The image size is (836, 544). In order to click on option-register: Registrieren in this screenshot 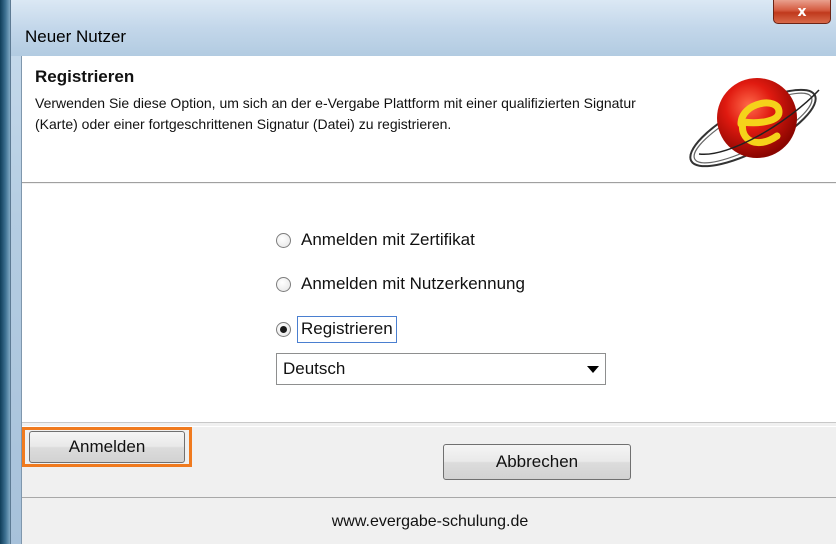, I will do `click(336, 329)`.